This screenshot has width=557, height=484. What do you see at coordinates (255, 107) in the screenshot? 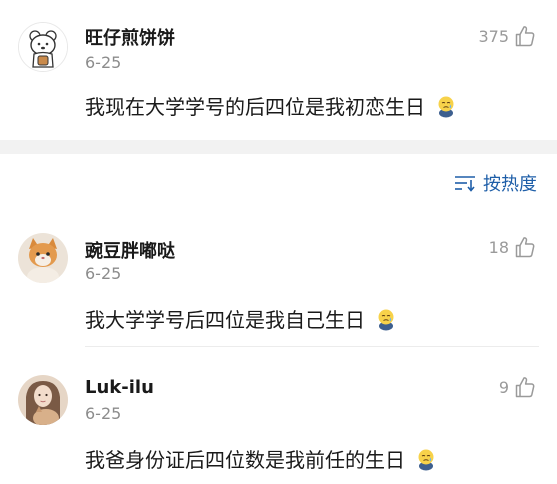
I see `comment-text: 我现在大学学号的后四位是我初恋生日` at bounding box center [255, 107].